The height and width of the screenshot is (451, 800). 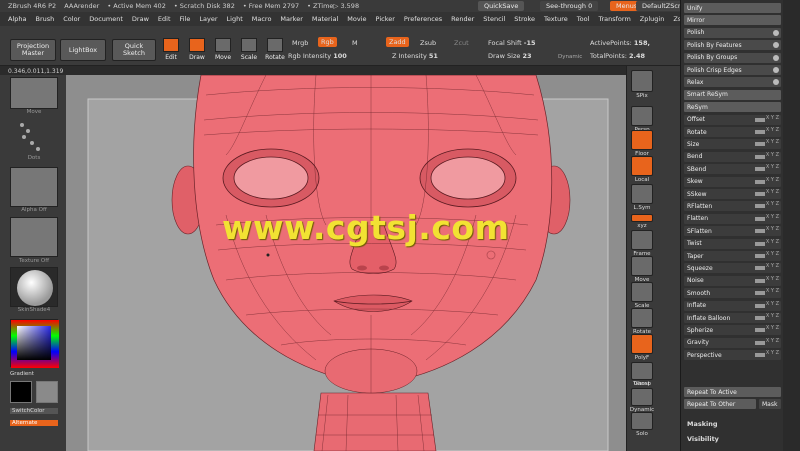 I want to click on menu-marker: Marker, so click(x=291, y=19).